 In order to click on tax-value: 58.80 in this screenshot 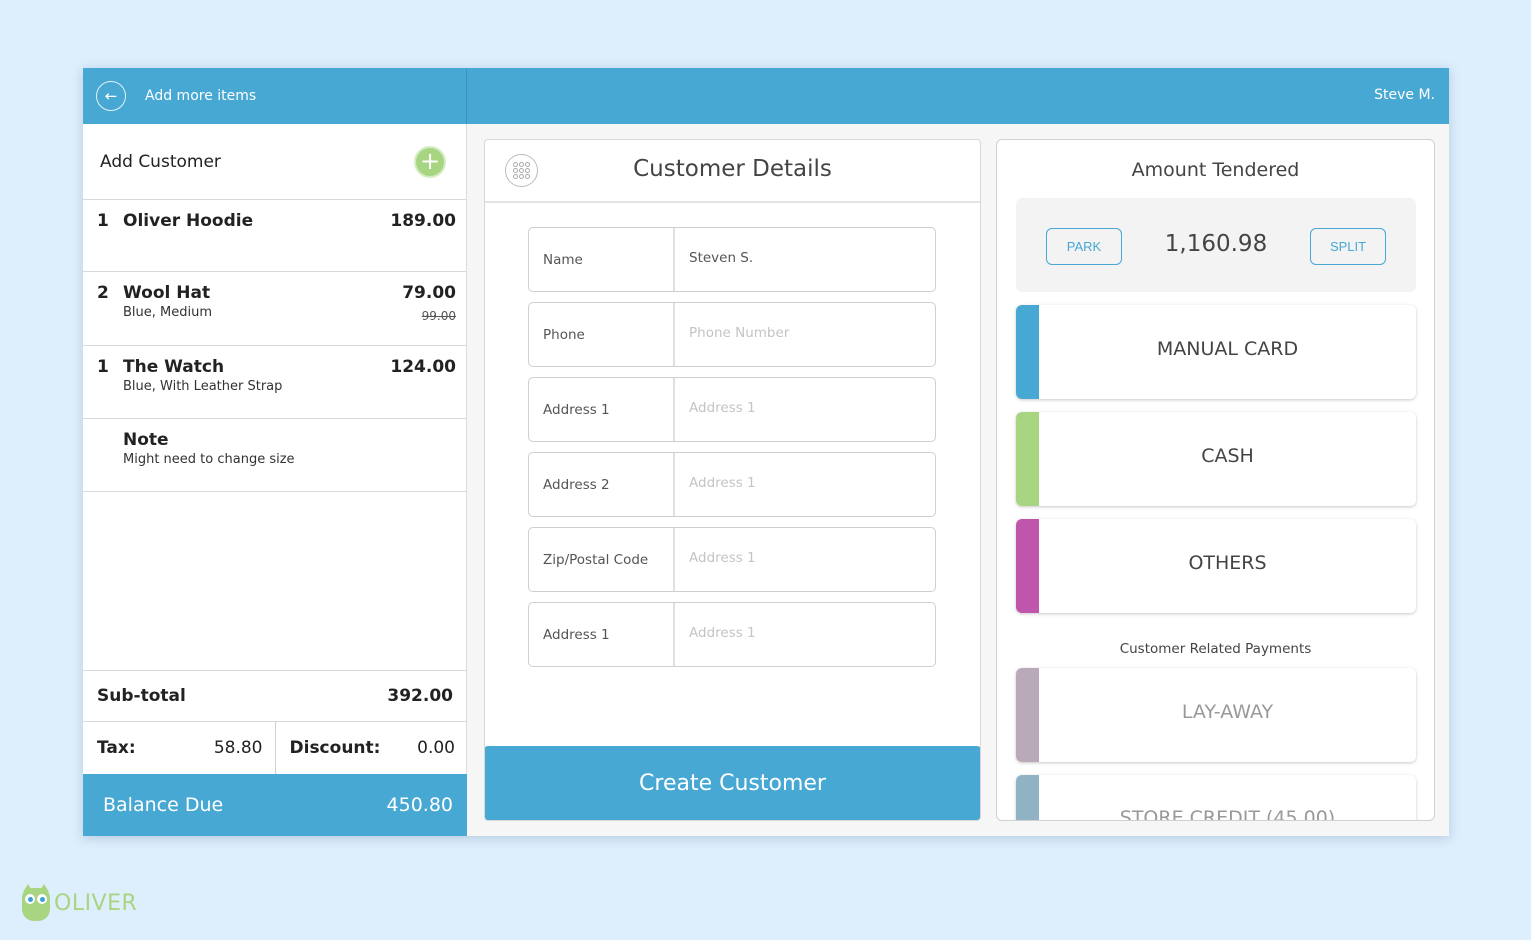, I will do `click(238, 748)`.